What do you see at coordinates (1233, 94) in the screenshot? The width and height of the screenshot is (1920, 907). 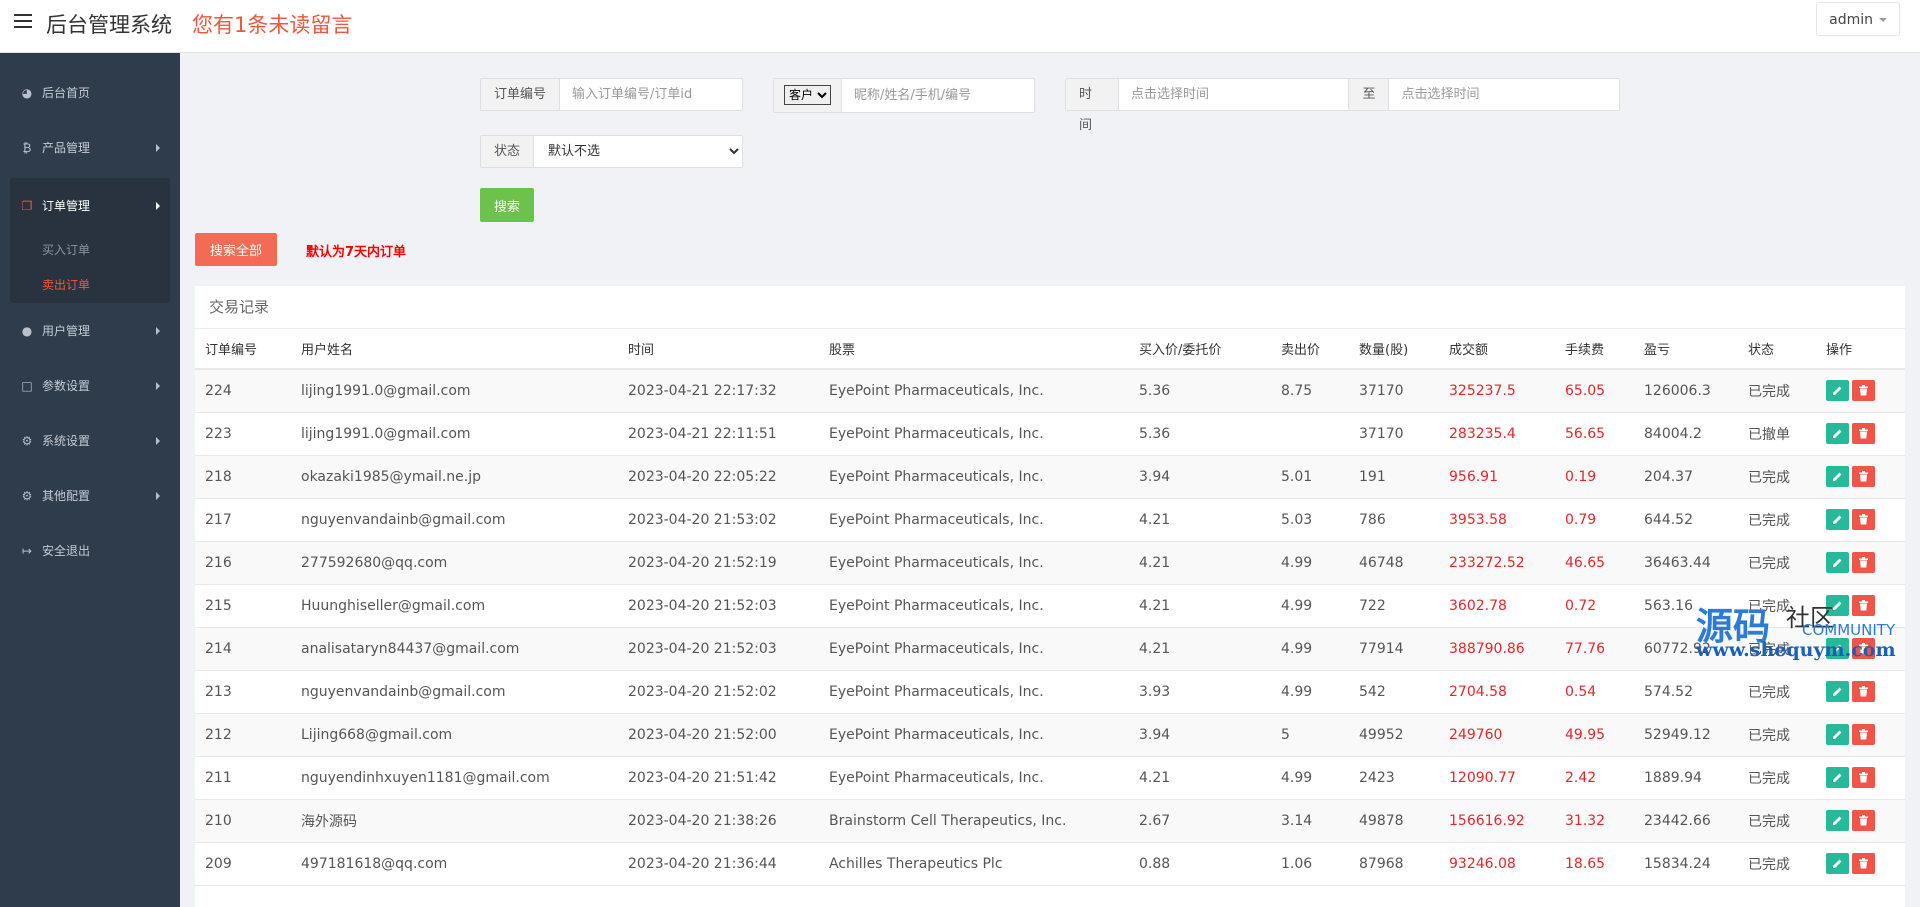 I see `start-time-input` at bounding box center [1233, 94].